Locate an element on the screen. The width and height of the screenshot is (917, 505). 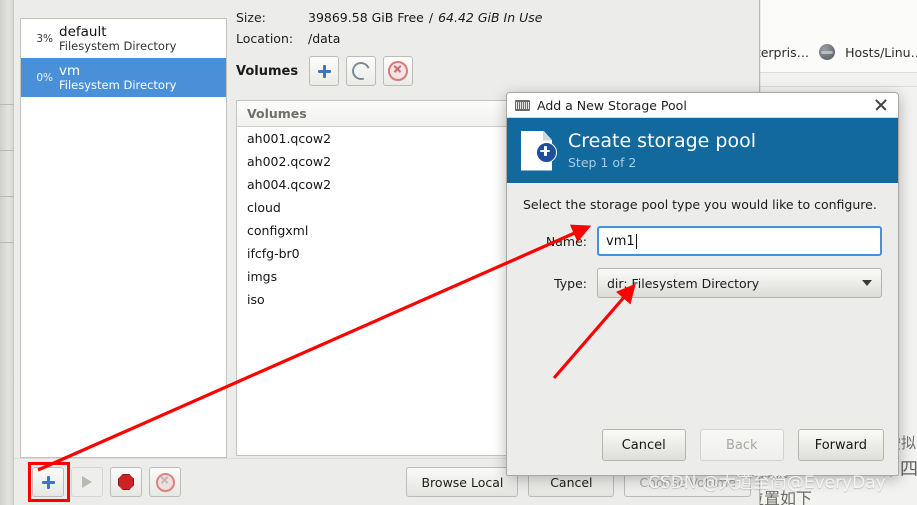
globe-icon is located at coordinates (827, 52).